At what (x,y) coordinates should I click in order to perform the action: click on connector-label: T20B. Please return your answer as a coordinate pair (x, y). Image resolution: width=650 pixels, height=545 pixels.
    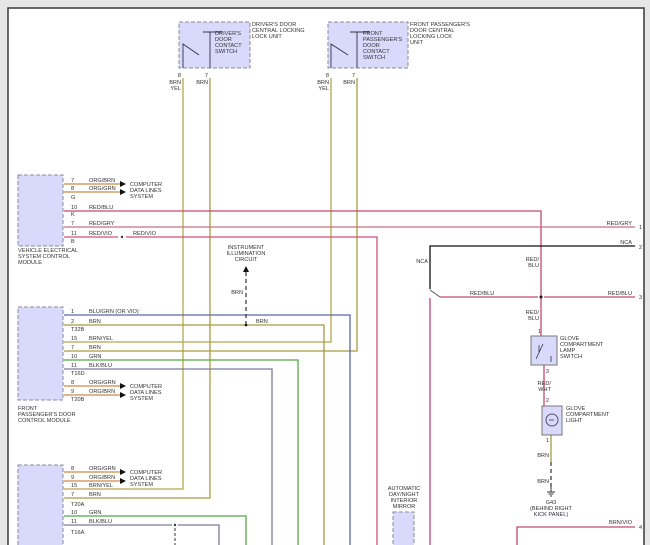
    Looking at the image, I should click on (78, 400).